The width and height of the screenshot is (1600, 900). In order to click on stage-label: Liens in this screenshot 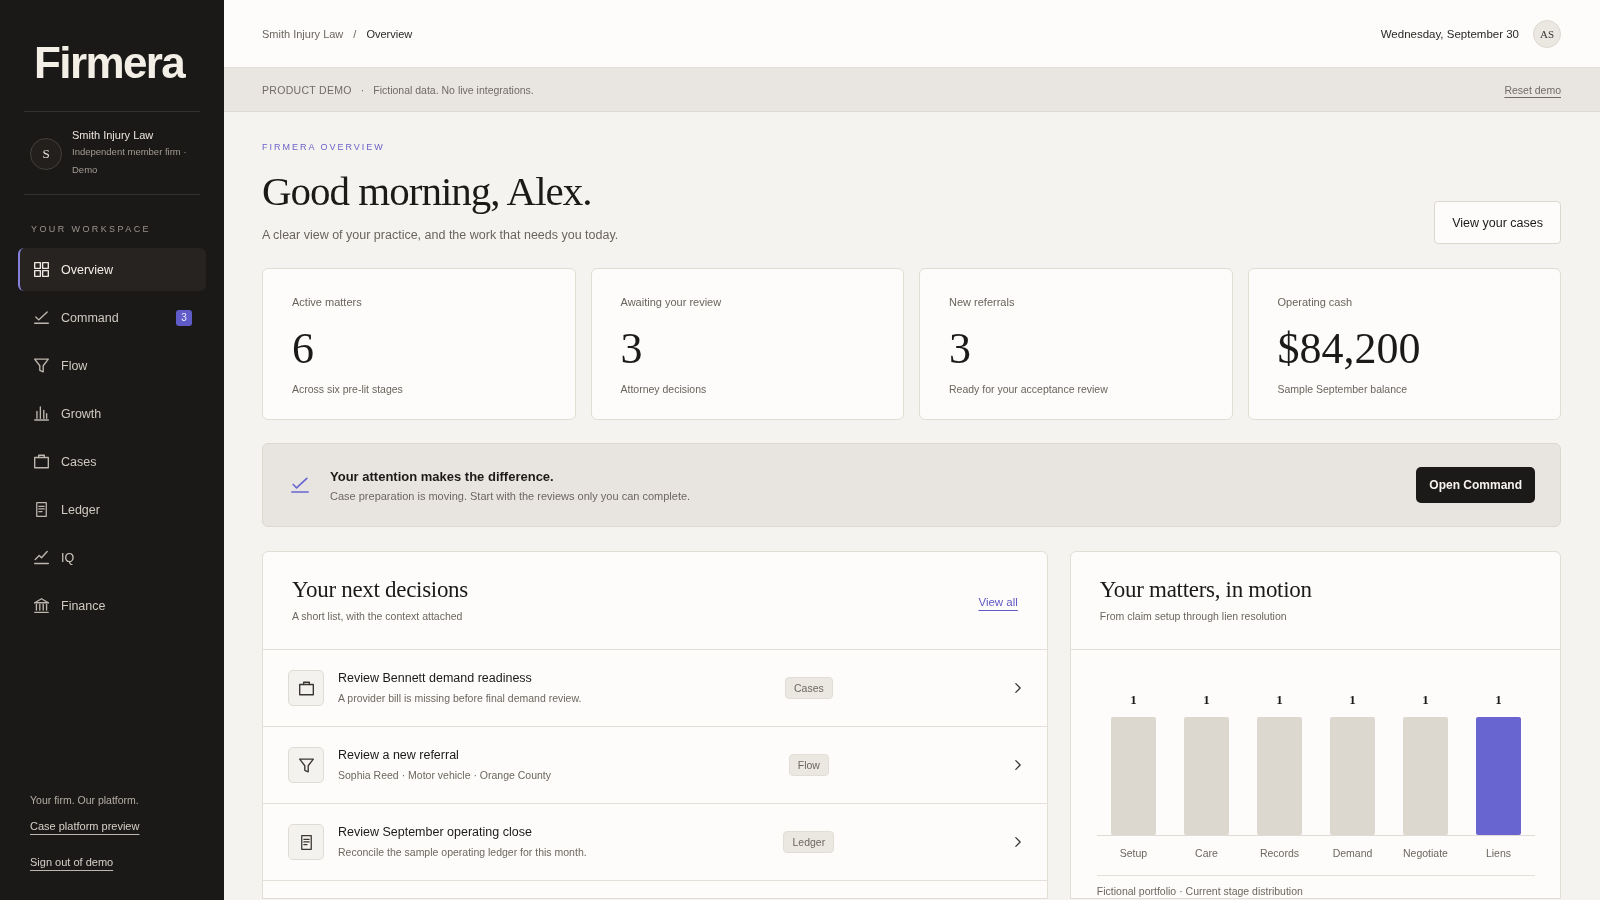, I will do `click(1498, 853)`.